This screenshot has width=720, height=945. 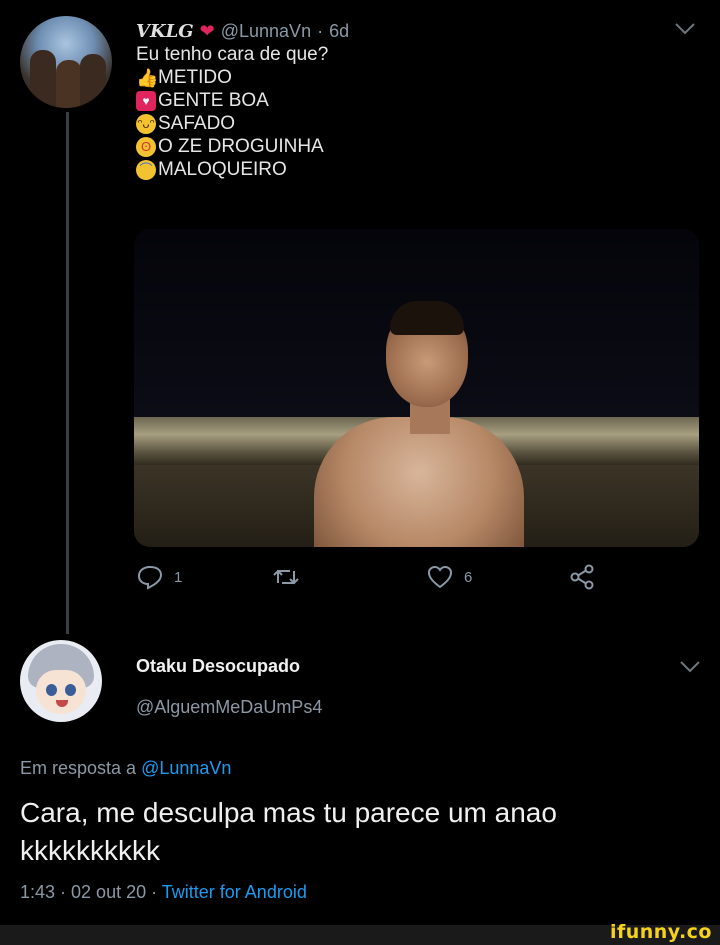 I want to click on heart-icon: ❤, so click(x=207, y=31).